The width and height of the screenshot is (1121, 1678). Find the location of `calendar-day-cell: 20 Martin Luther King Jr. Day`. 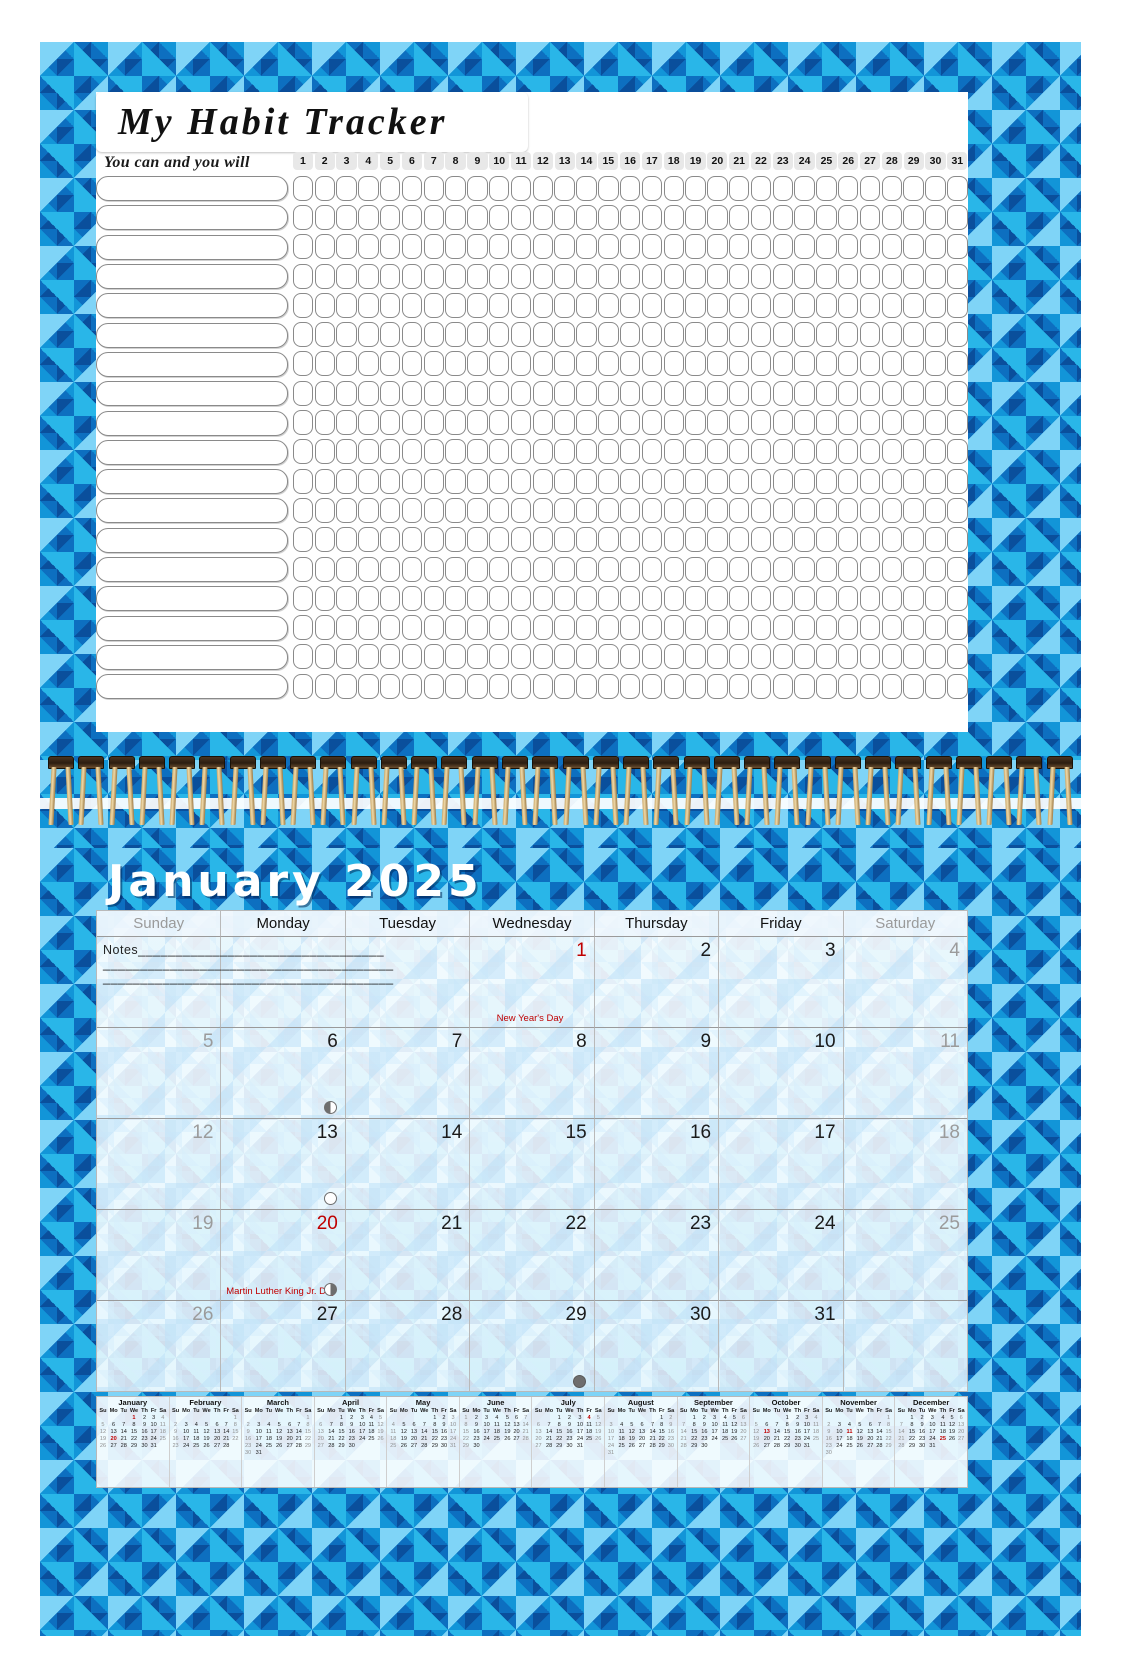

calendar-day-cell: 20 Martin Luther King Jr. Day is located at coordinates (283, 1255).